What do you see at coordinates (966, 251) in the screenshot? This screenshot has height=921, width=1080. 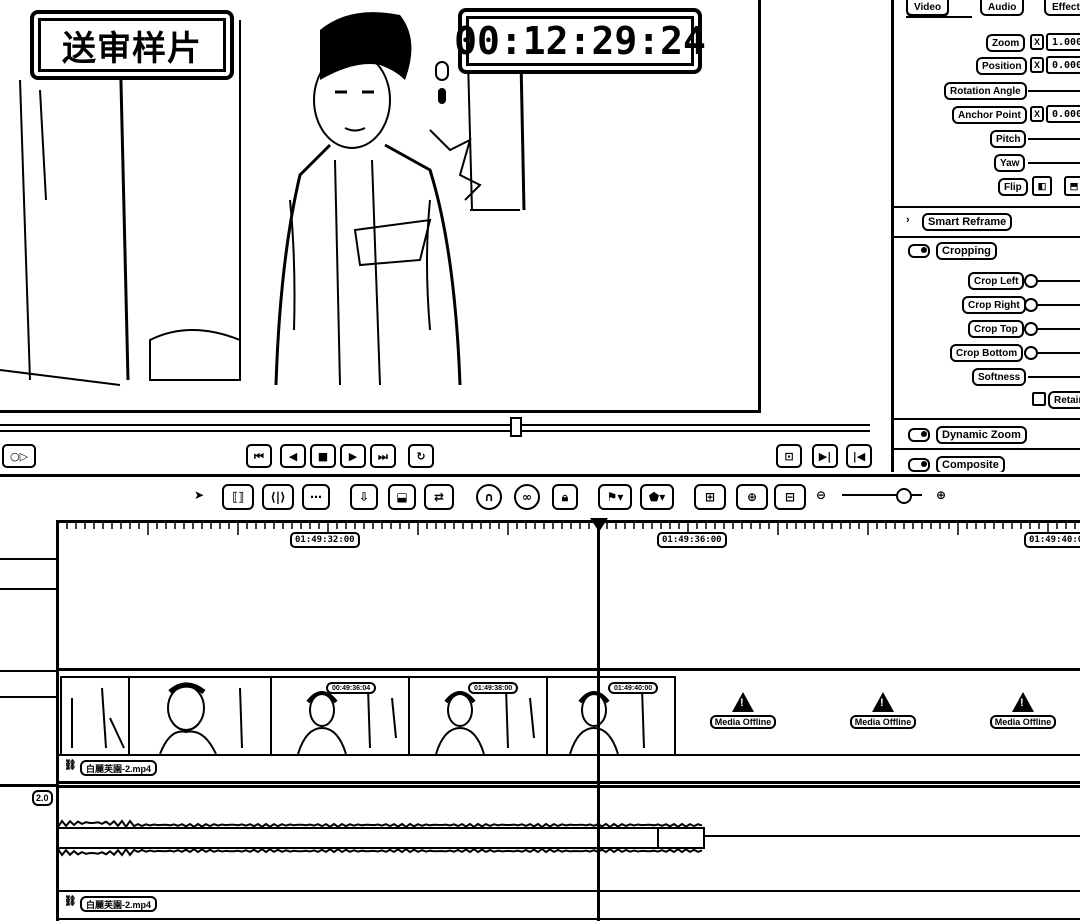 I see `cropping-title: Cropping` at bounding box center [966, 251].